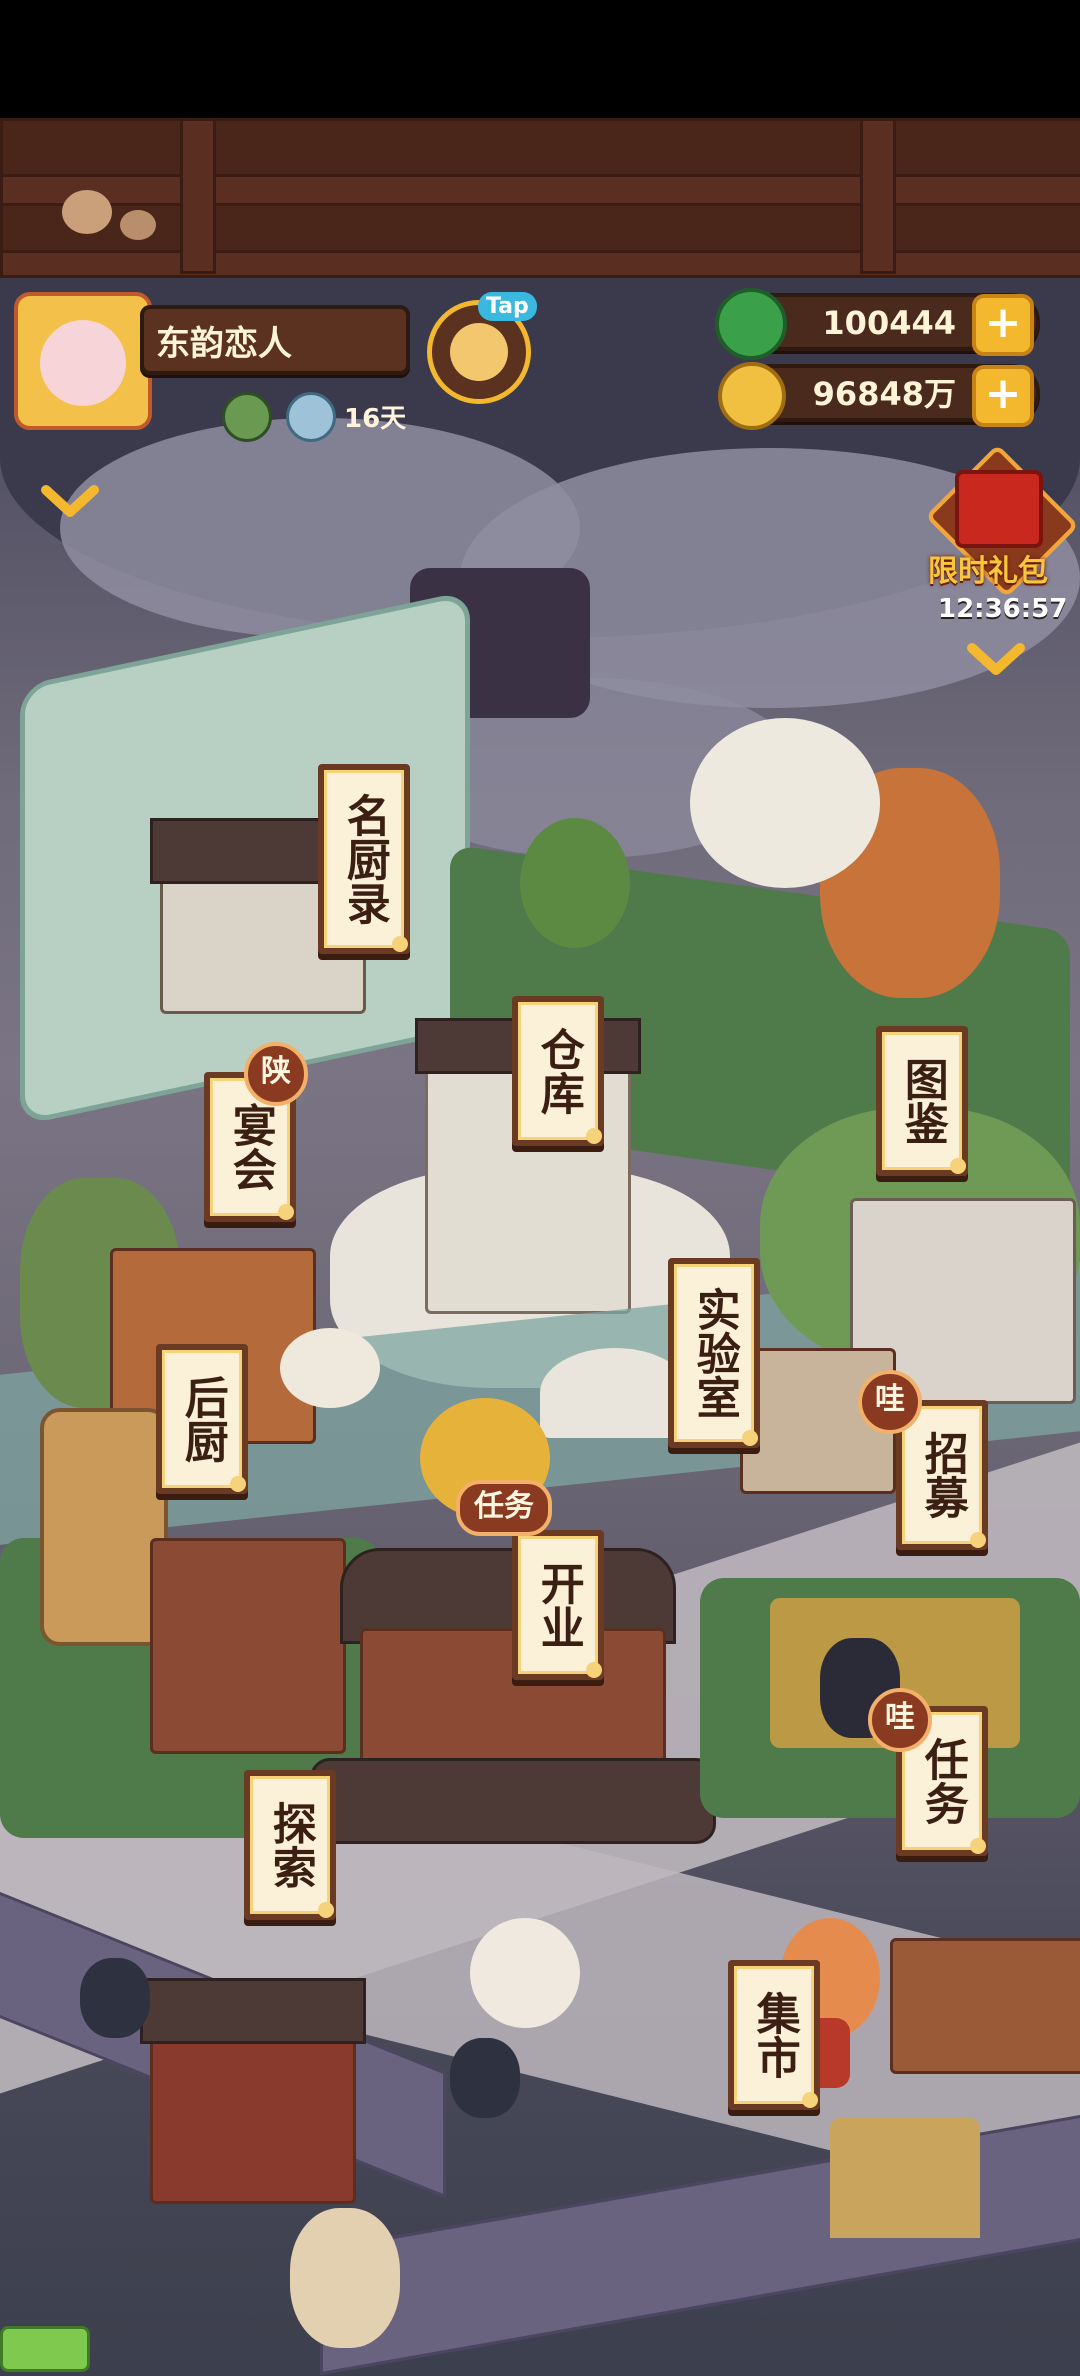 This screenshot has height=2376, width=1080. I want to click on kitchen-building, so click(248, 1646).